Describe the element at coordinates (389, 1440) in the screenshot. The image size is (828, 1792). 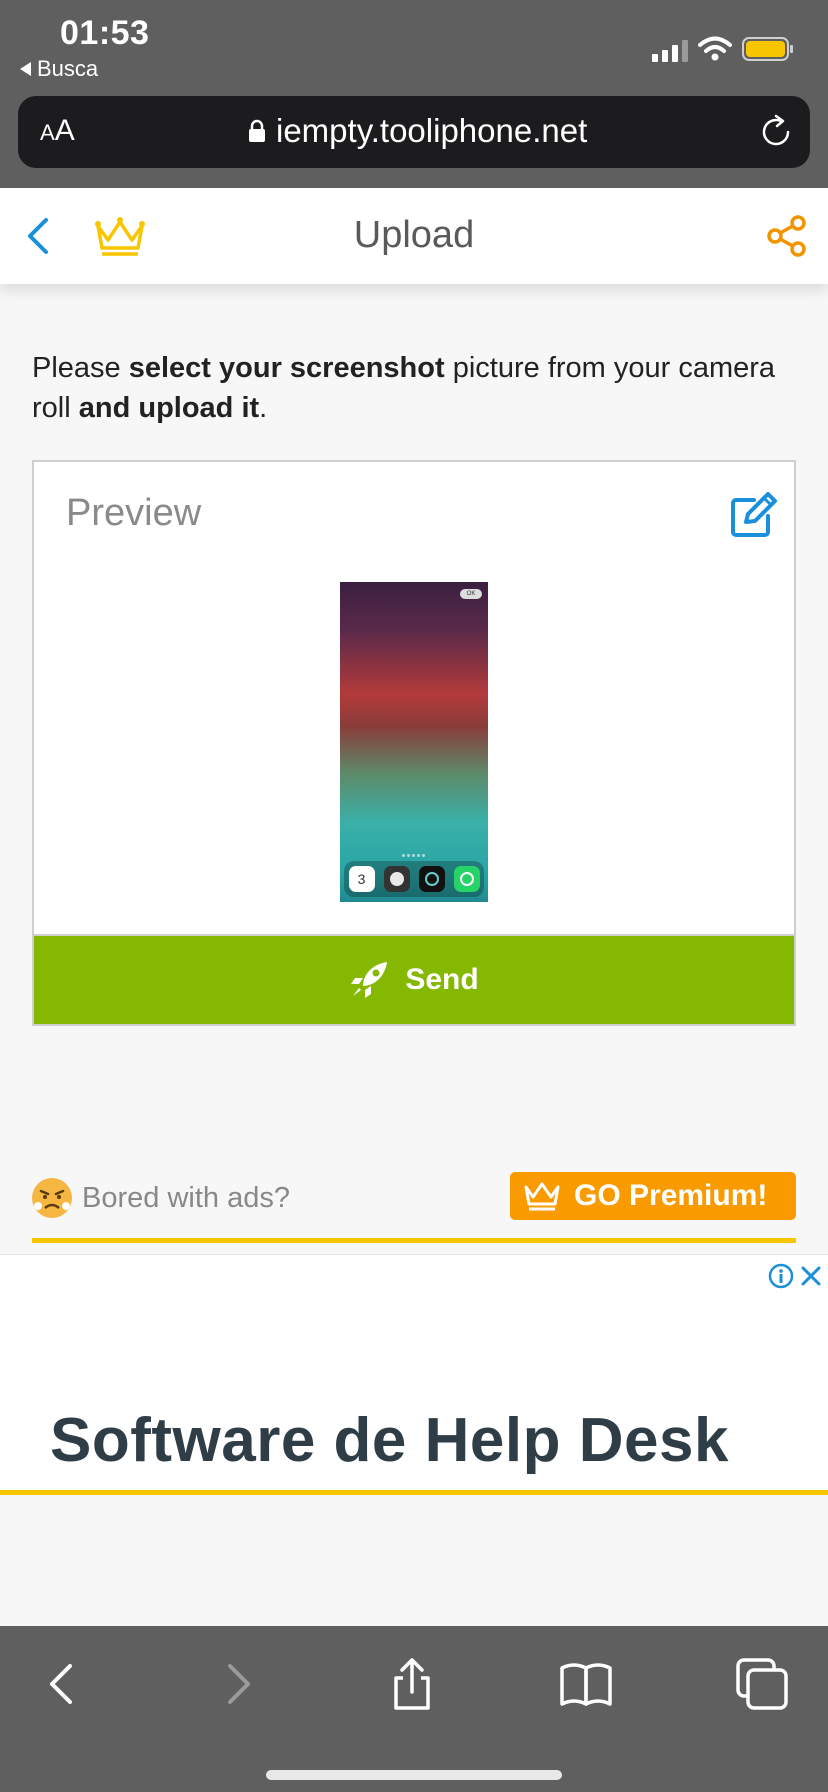
I see `ad-headline: Software de Help Desk` at that location.